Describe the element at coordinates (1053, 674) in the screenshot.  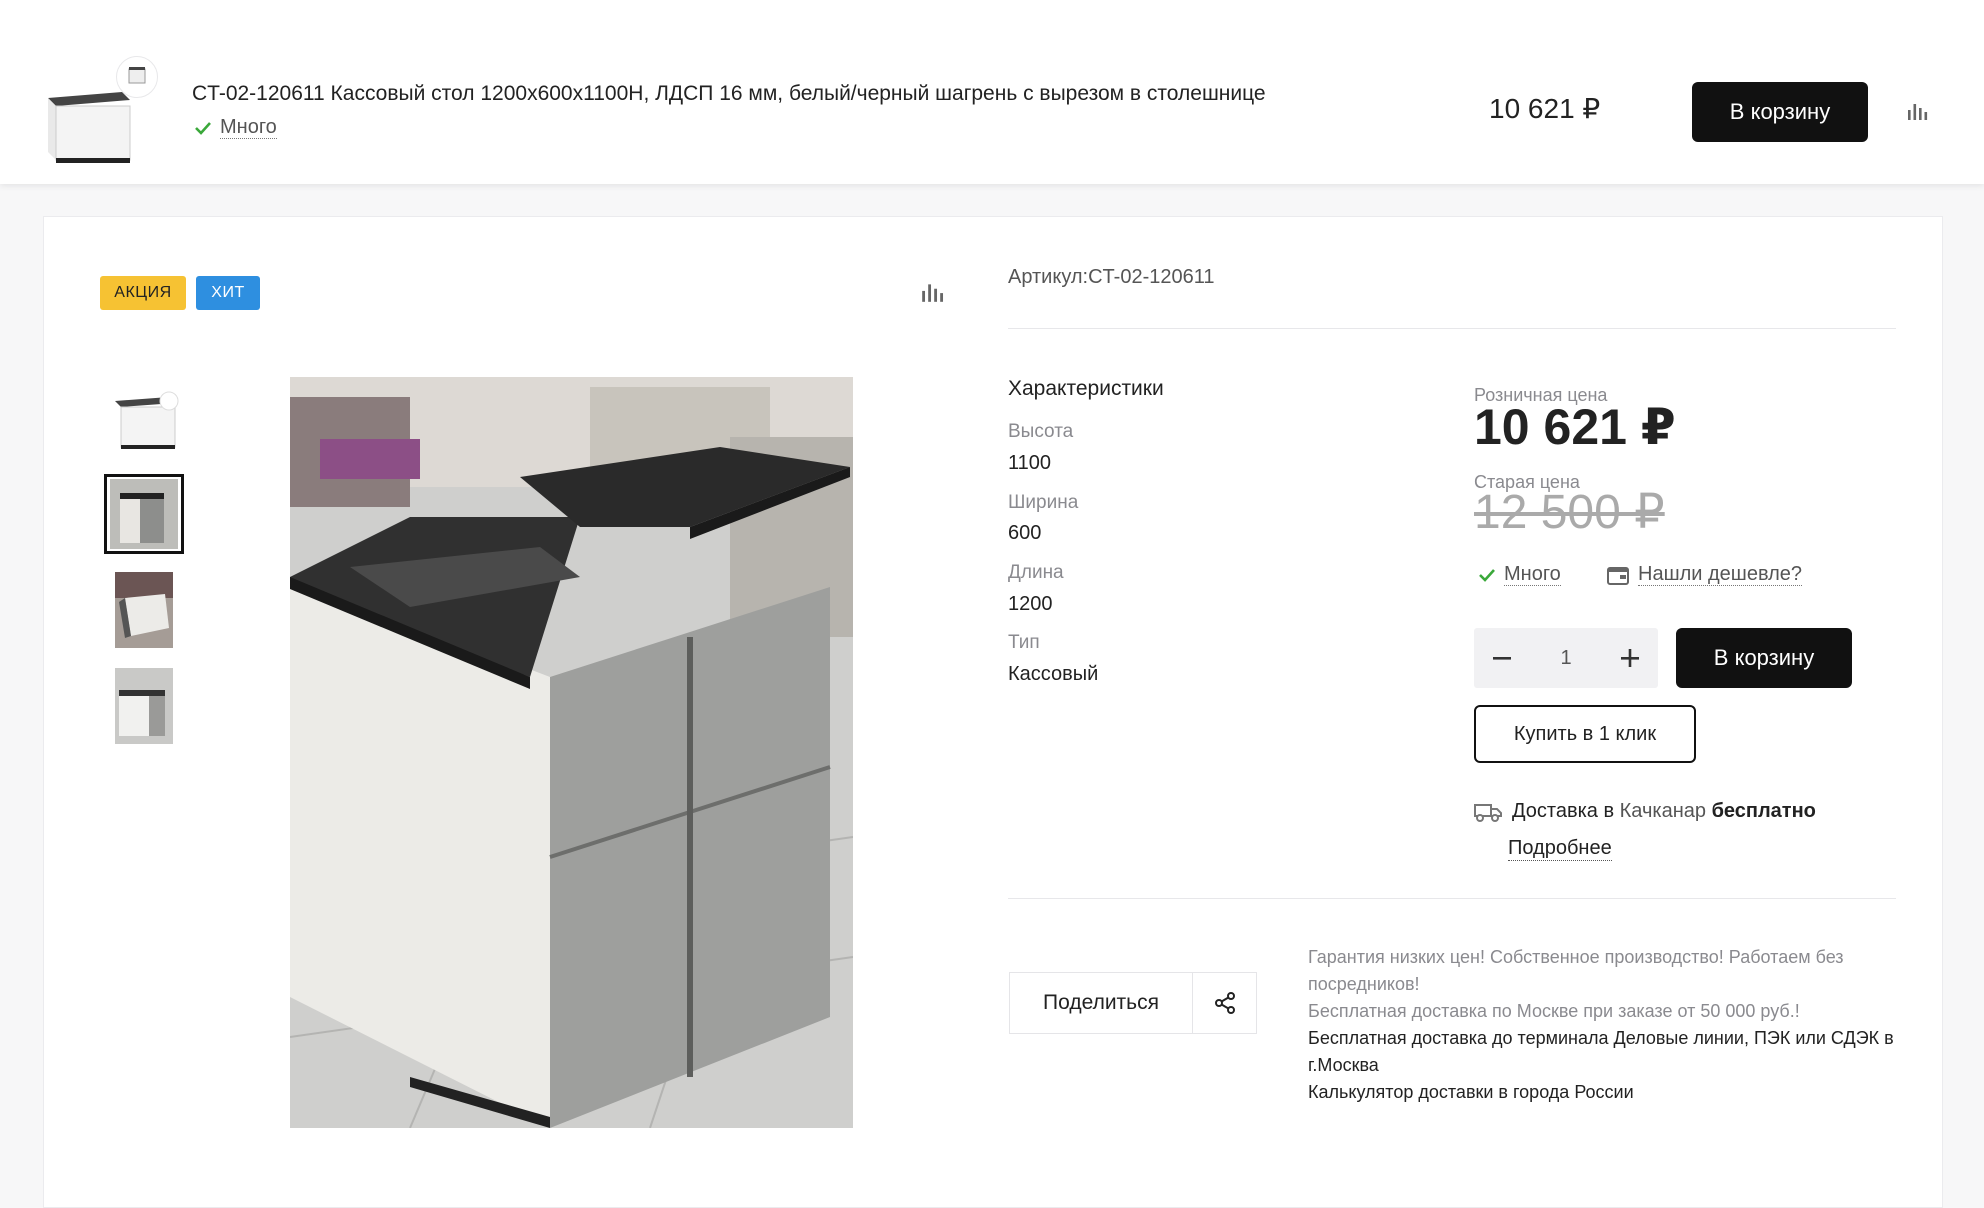
I see `spec-value: Кассовый` at that location.